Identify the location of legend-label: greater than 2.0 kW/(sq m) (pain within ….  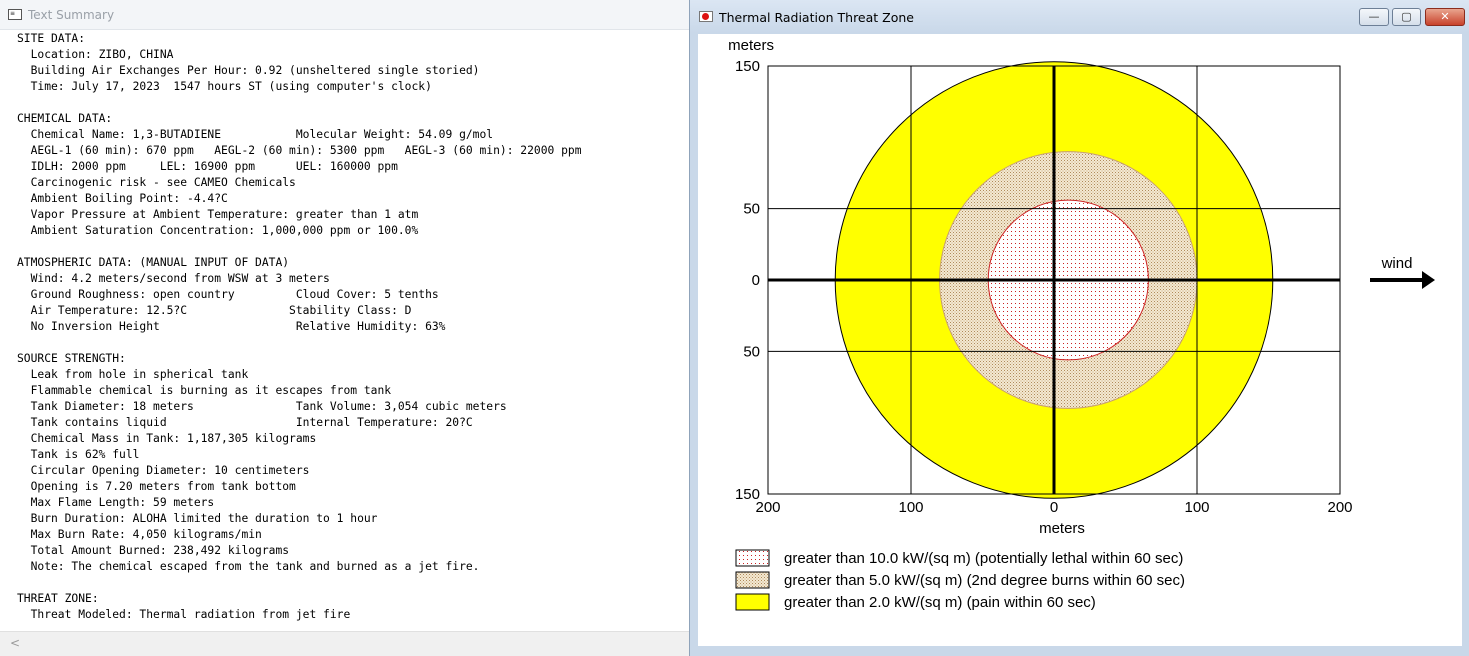
(940, 602).